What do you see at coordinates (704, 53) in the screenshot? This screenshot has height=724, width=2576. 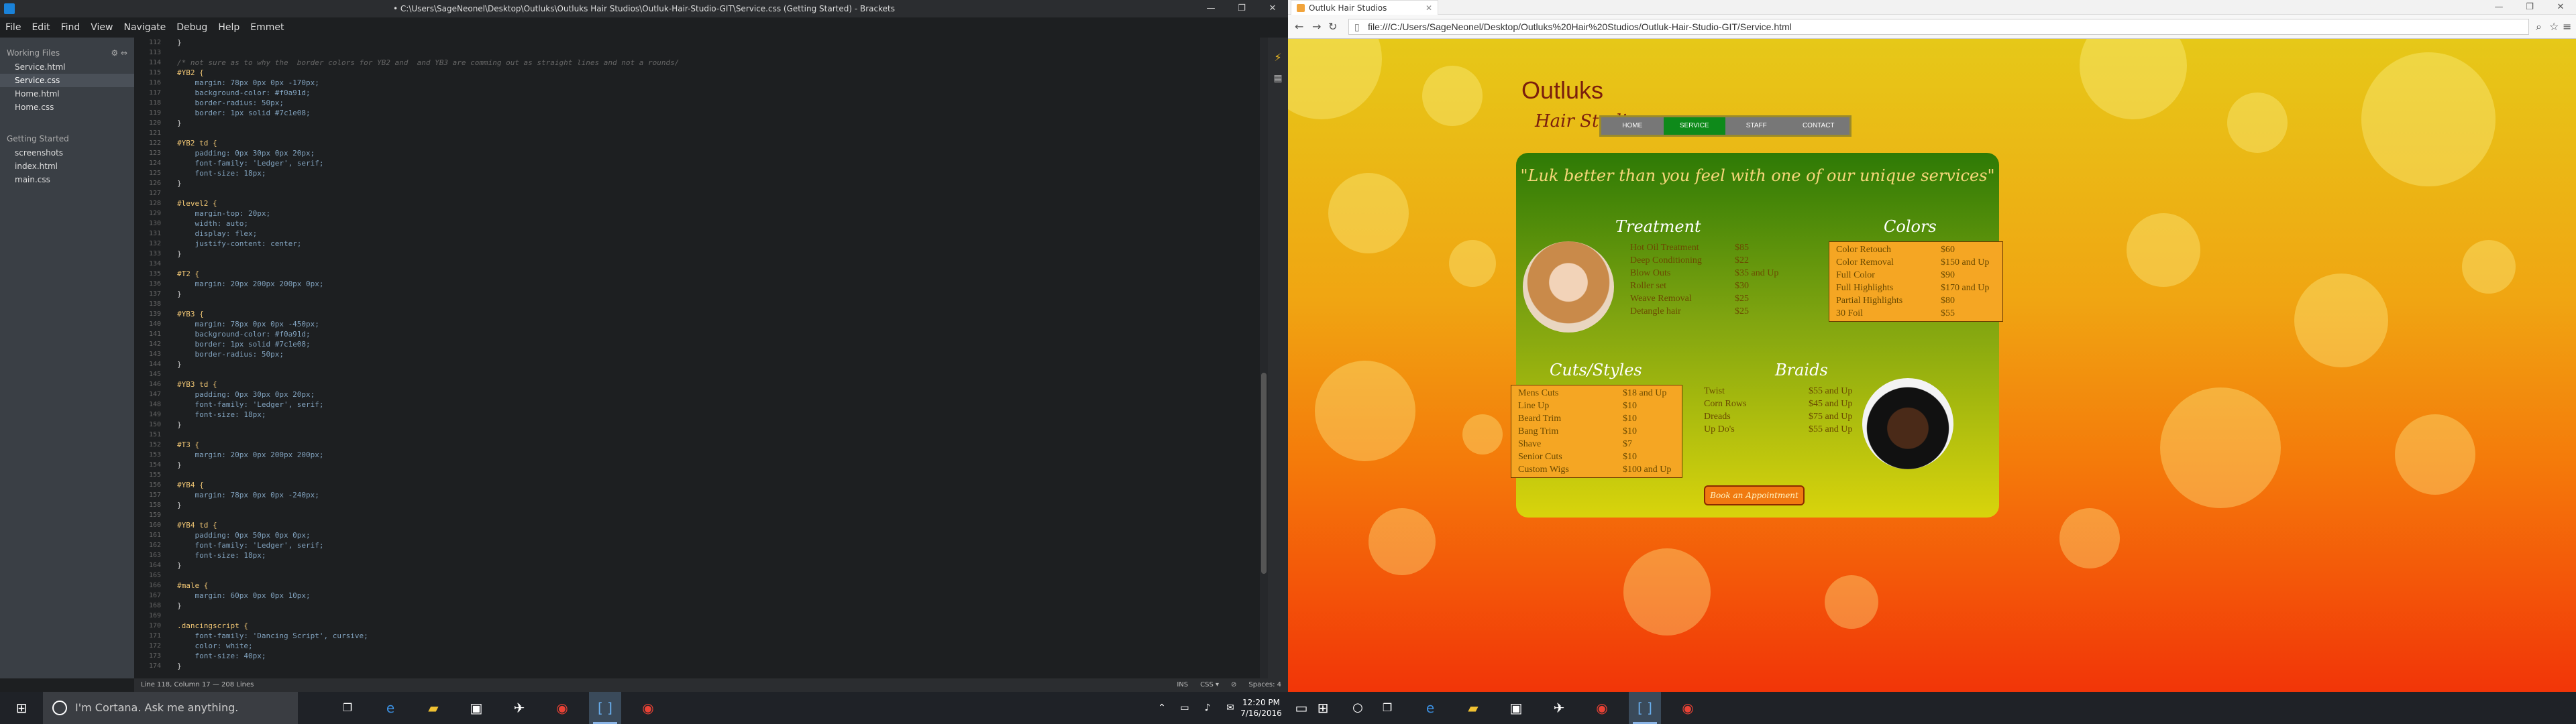 I see `code-line: 113` at bounding box center [704, 53].